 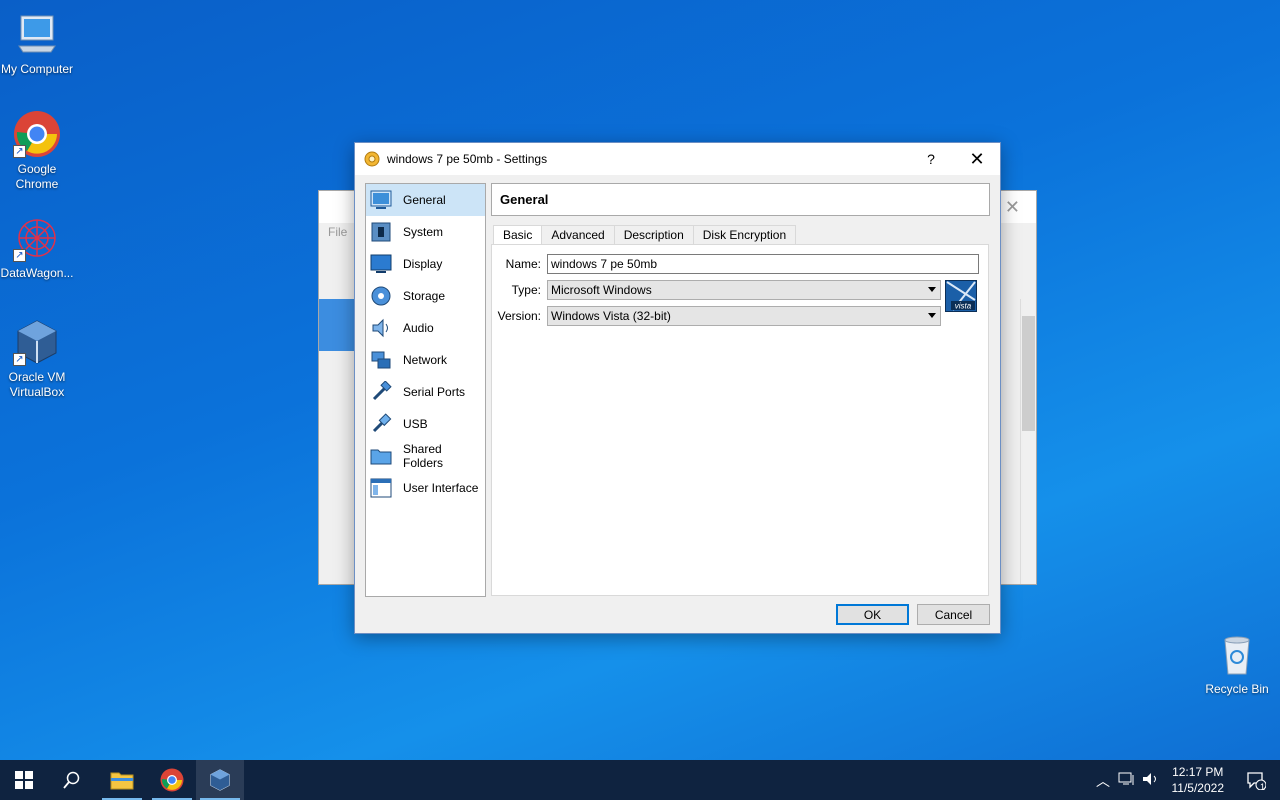 I want to click on chrome-icon, so click(x=172, y=780).